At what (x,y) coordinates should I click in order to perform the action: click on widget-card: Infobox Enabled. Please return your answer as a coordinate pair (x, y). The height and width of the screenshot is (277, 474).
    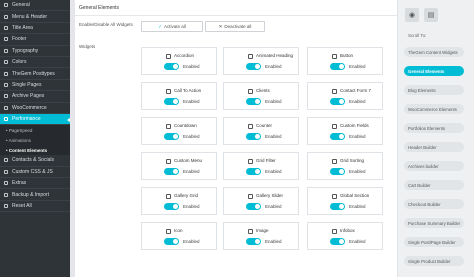
    Looking at the image, I should click on (345, 236).